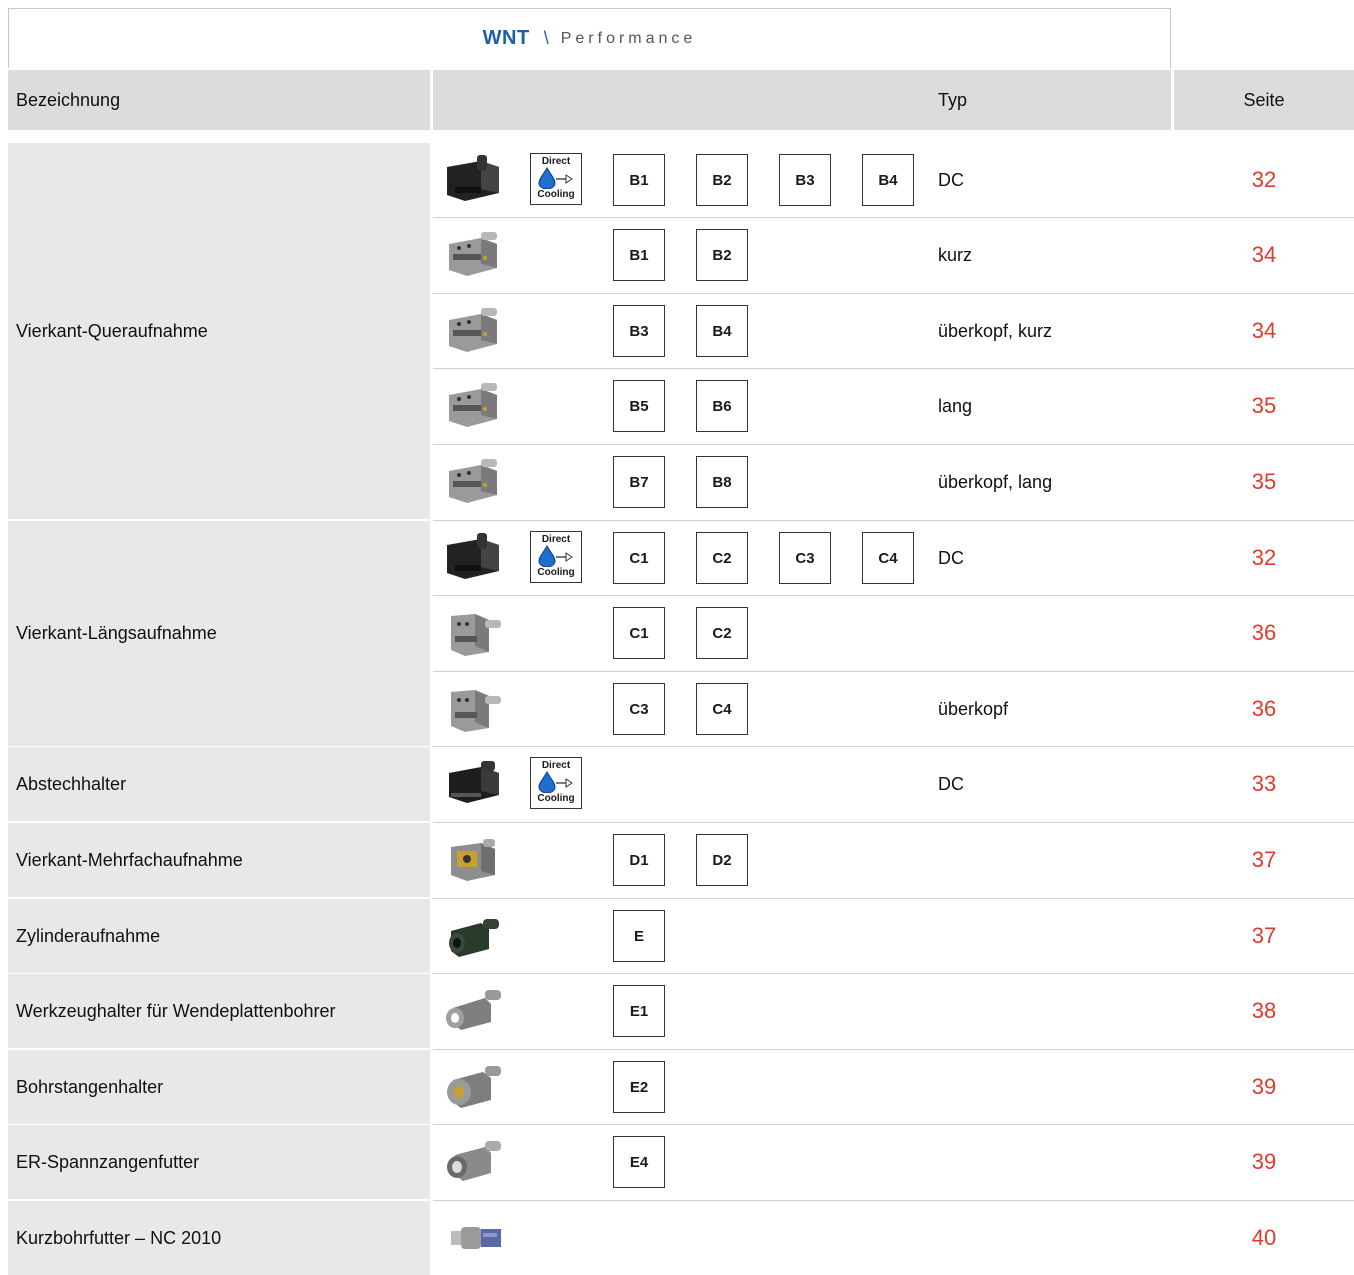 Image resolution: width=1354 pixels, height=1275 pixels. What do you see at coordinates (722, 331) in the screenshot?
I see `type-code-box: B4` at bounding box center [722, 331].